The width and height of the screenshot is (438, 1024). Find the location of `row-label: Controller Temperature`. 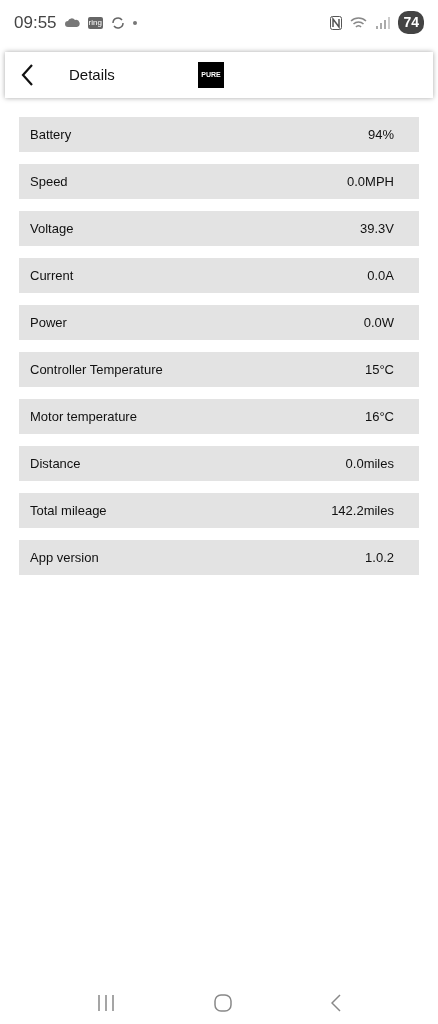

row-label: Controller Temperature is located at coordinates (96, 369).